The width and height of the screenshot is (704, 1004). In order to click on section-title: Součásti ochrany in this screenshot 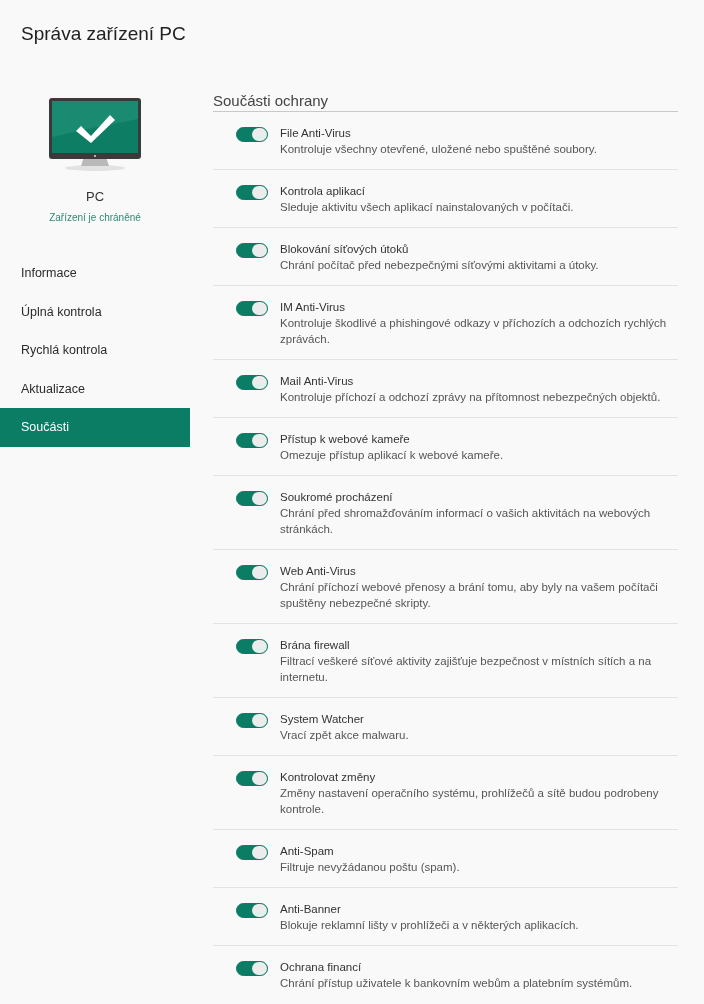, I will do `click(445, 102)`.